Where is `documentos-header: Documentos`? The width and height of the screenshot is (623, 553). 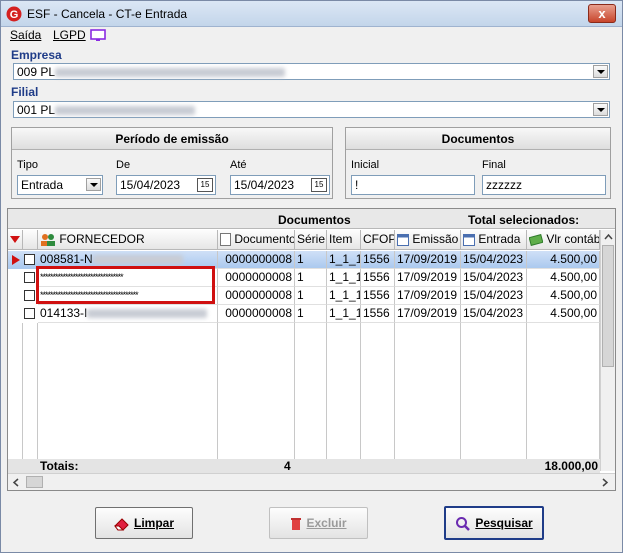 documentos-header: Documentos is located at coordinates (478, 139).